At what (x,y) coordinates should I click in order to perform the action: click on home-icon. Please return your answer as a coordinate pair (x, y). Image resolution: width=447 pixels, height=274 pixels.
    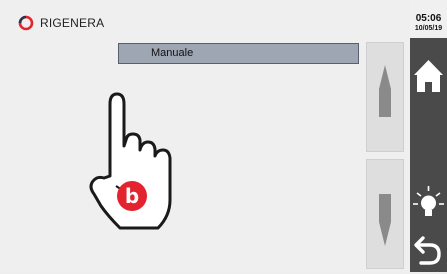
    Looking at the image, I should click on (428, 76).